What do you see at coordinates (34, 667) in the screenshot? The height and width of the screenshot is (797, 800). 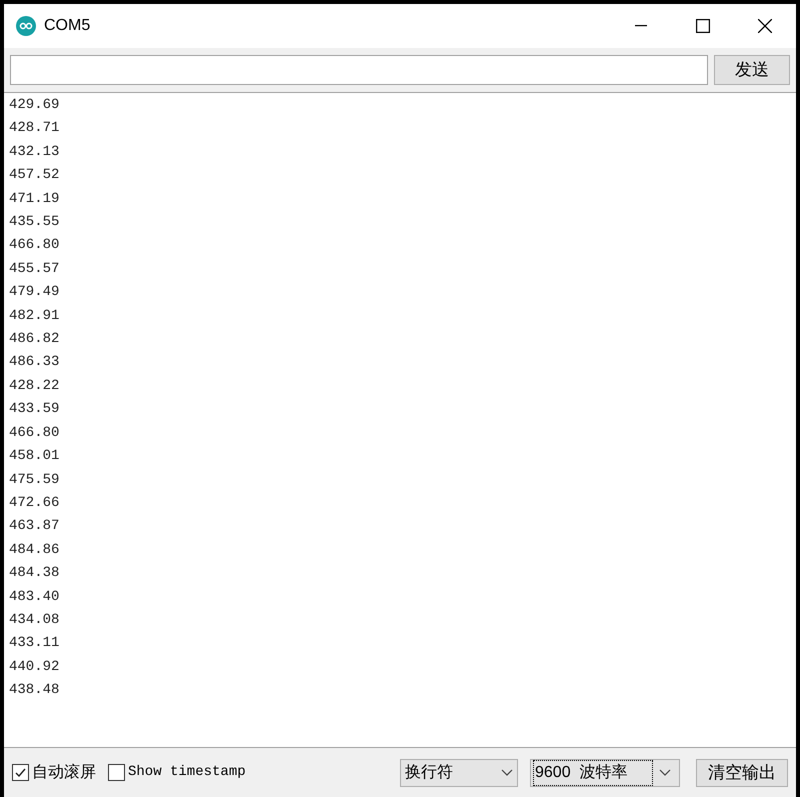 I see `output-line: 440.92` at bounding box center [34, 667].